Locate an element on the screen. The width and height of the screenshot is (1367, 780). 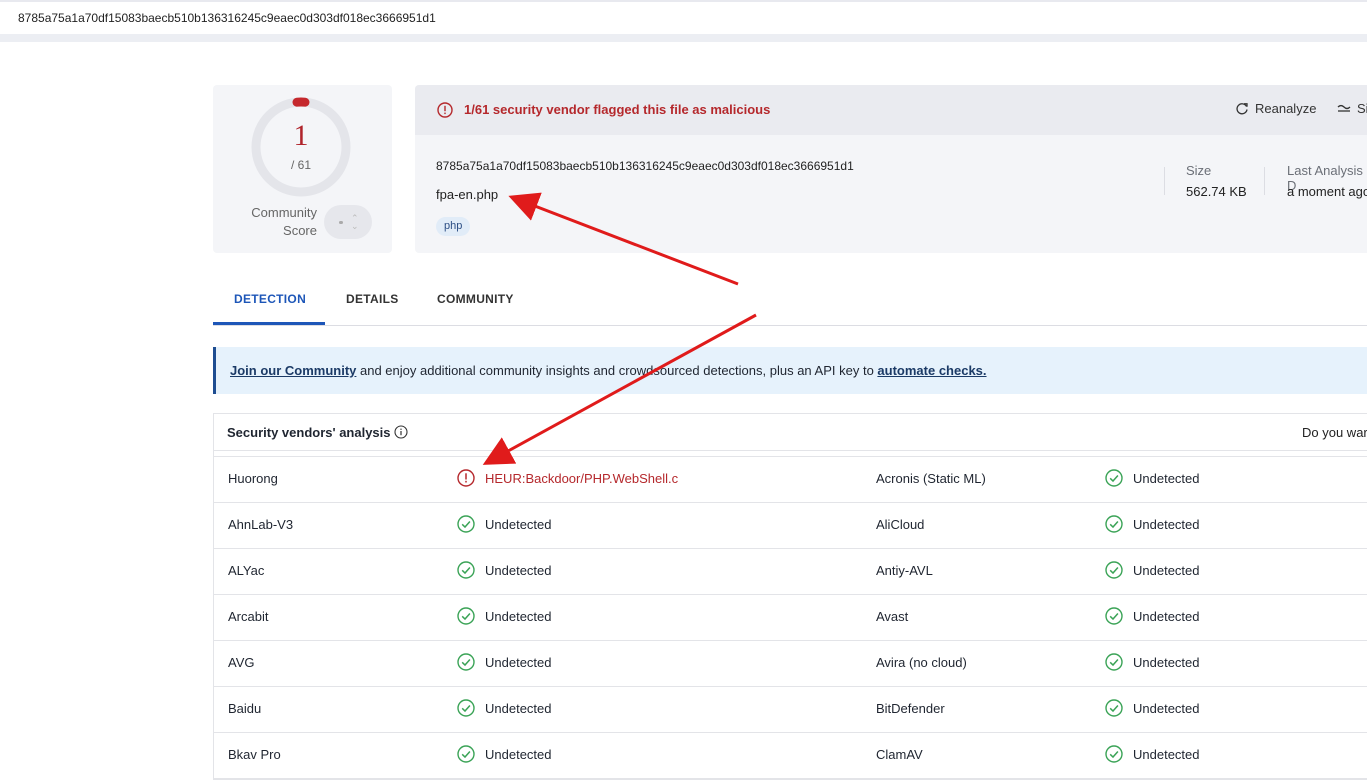
tab-detection: DETECTION is located at coordinates (270, 299).